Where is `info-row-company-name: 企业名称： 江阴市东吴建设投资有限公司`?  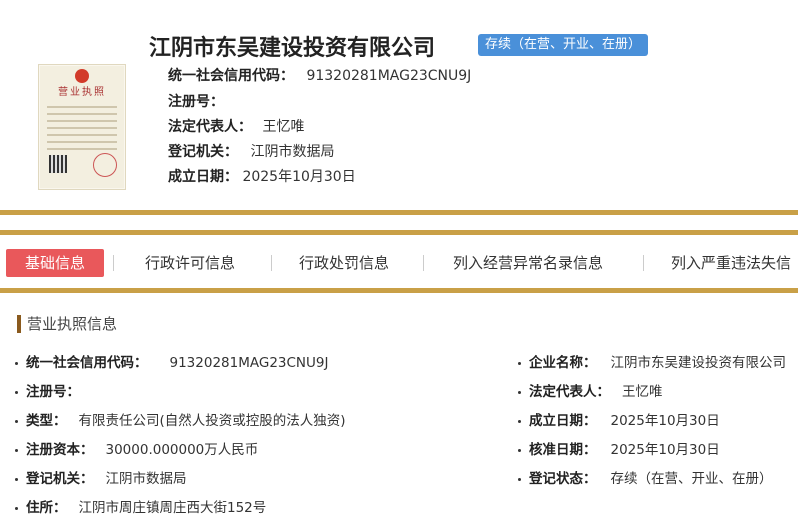 info-row-company-name: 企业名称： 江阴市东吴建设投资有限公司 is located at coordinates (652, 361).